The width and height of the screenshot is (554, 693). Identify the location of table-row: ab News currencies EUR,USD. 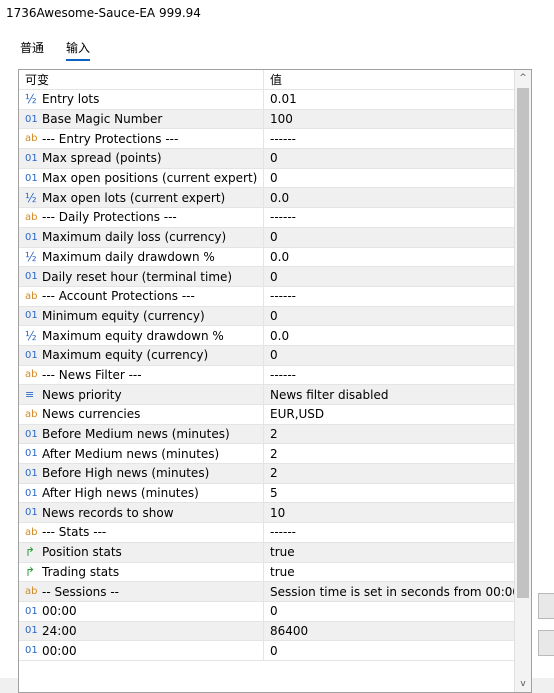
(266, 415).